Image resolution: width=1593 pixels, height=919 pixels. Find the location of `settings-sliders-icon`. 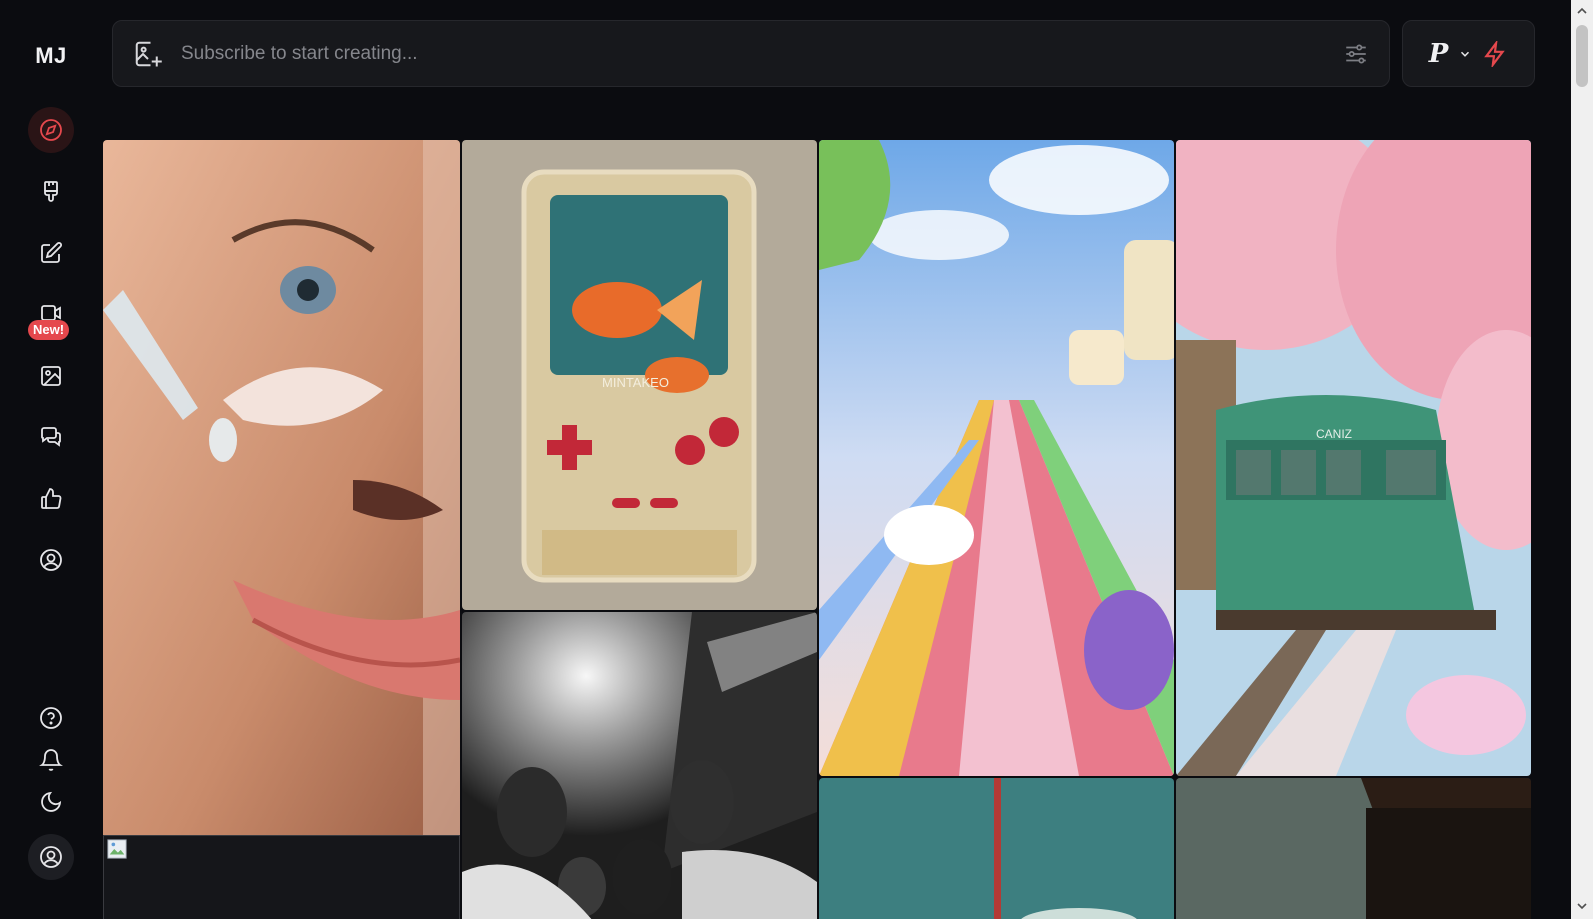

settings-sliders-icon is located at coordinates (1356, 54).